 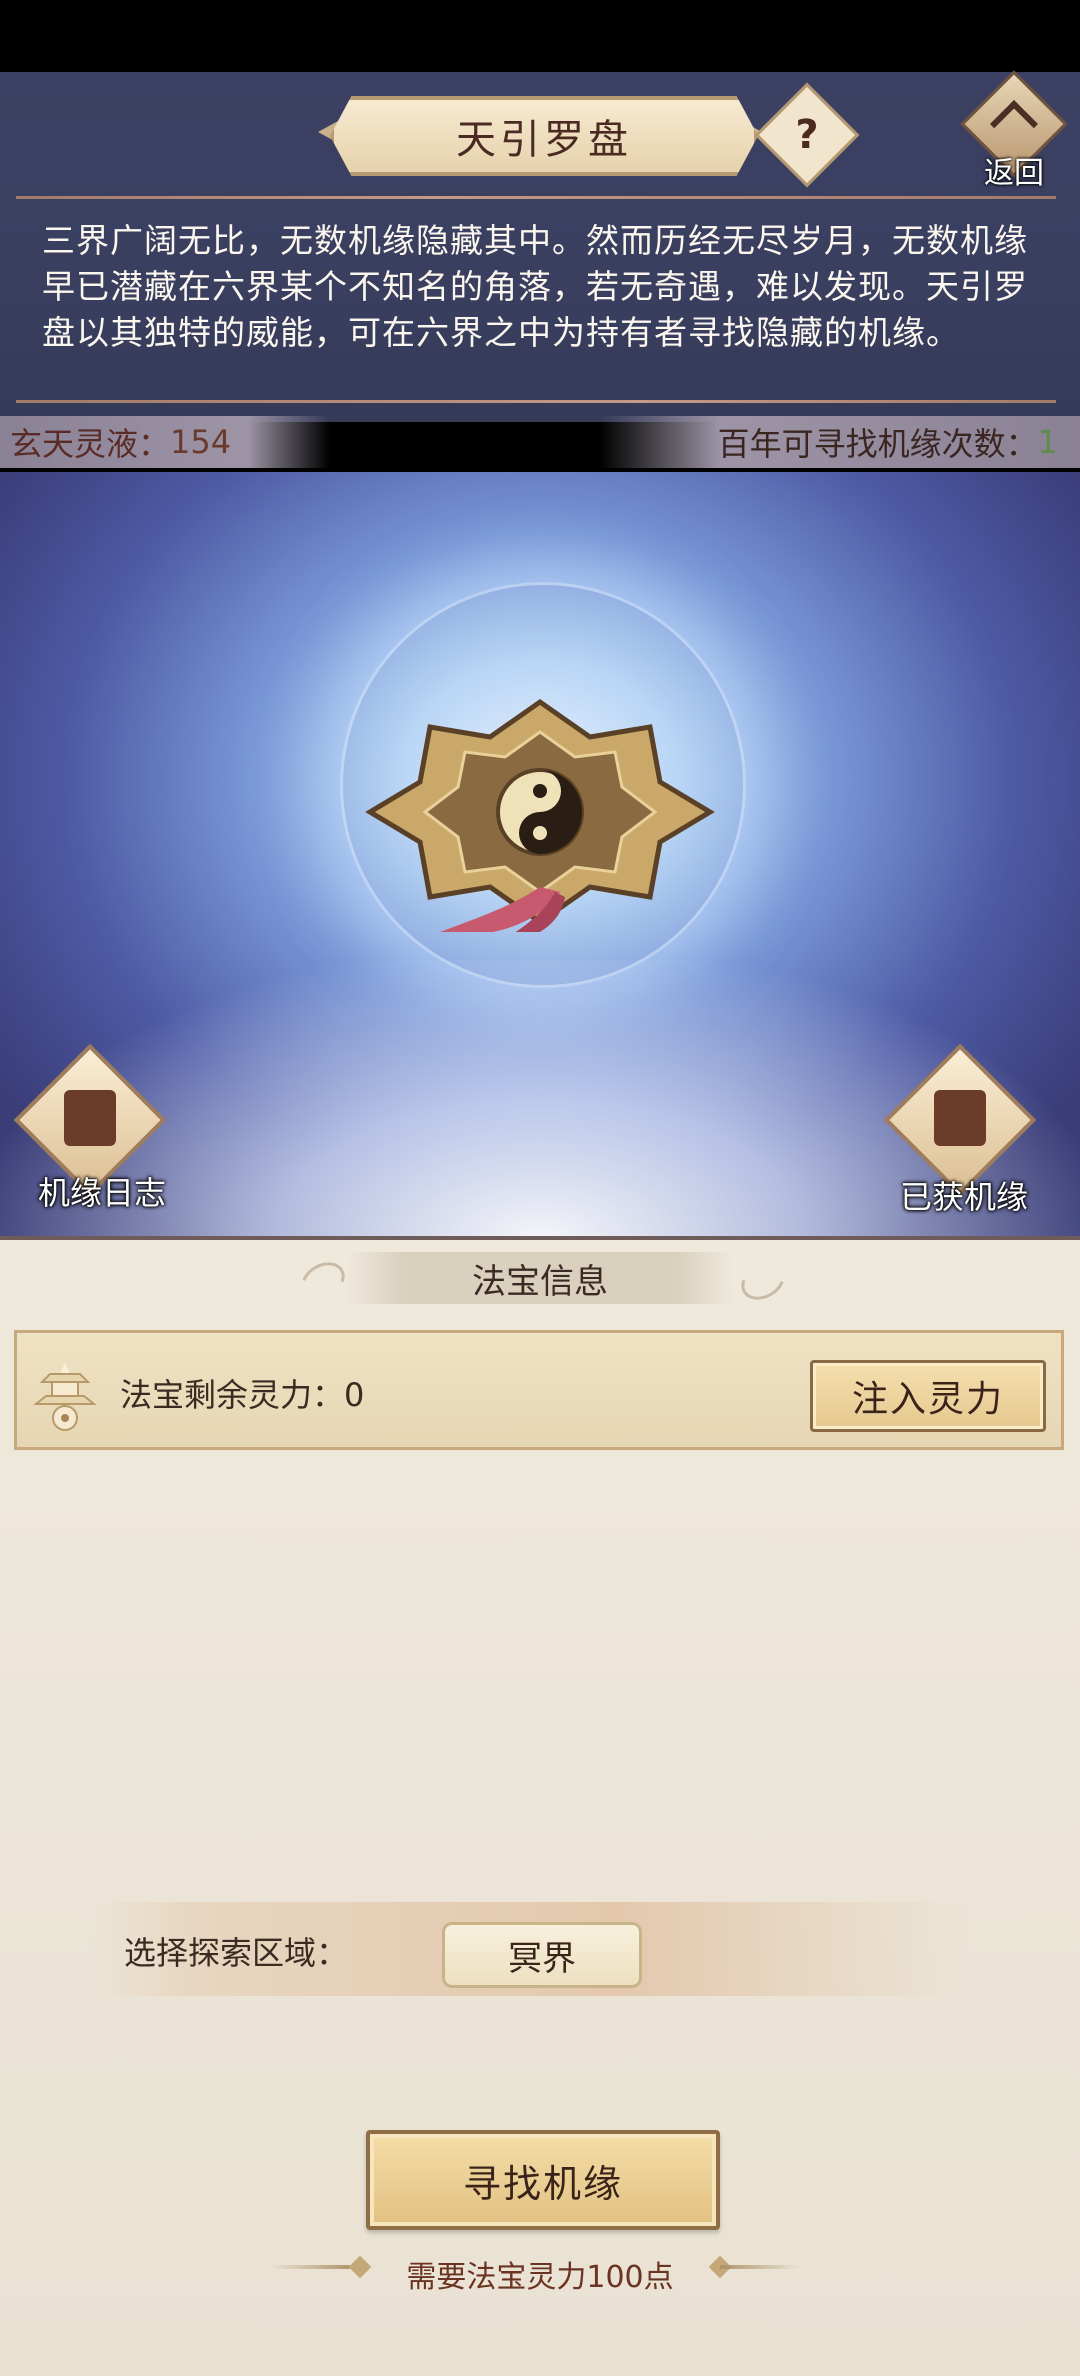 I want to click on region-select: 冥界, so click(x=542, y=1955).